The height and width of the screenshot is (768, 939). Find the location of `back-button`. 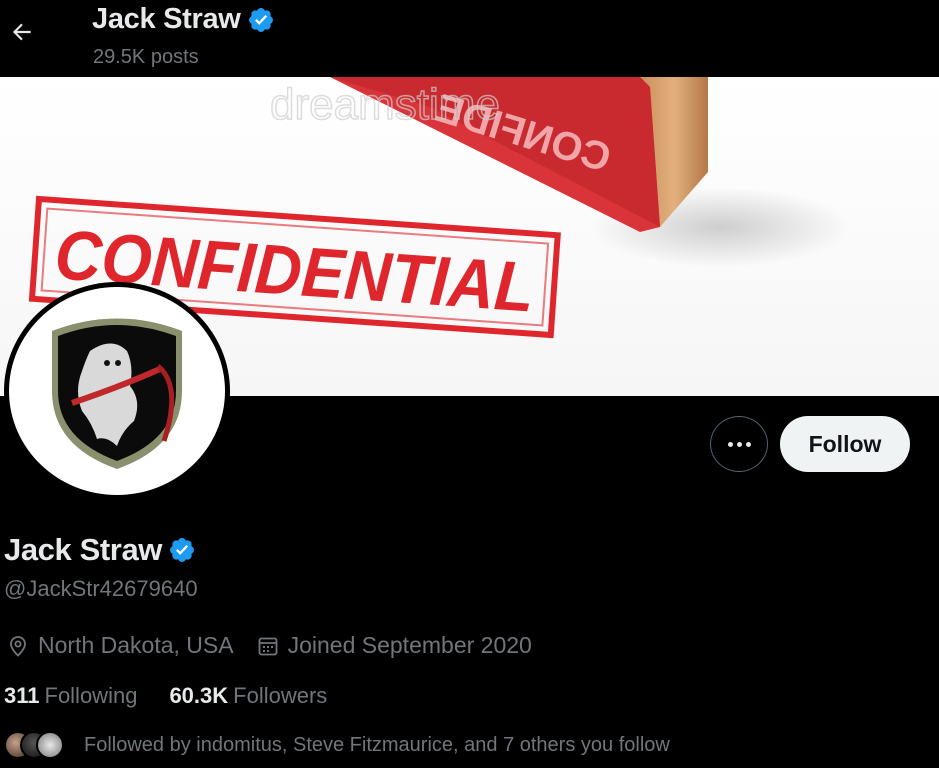

back-button is located at coordinates (22, 32).